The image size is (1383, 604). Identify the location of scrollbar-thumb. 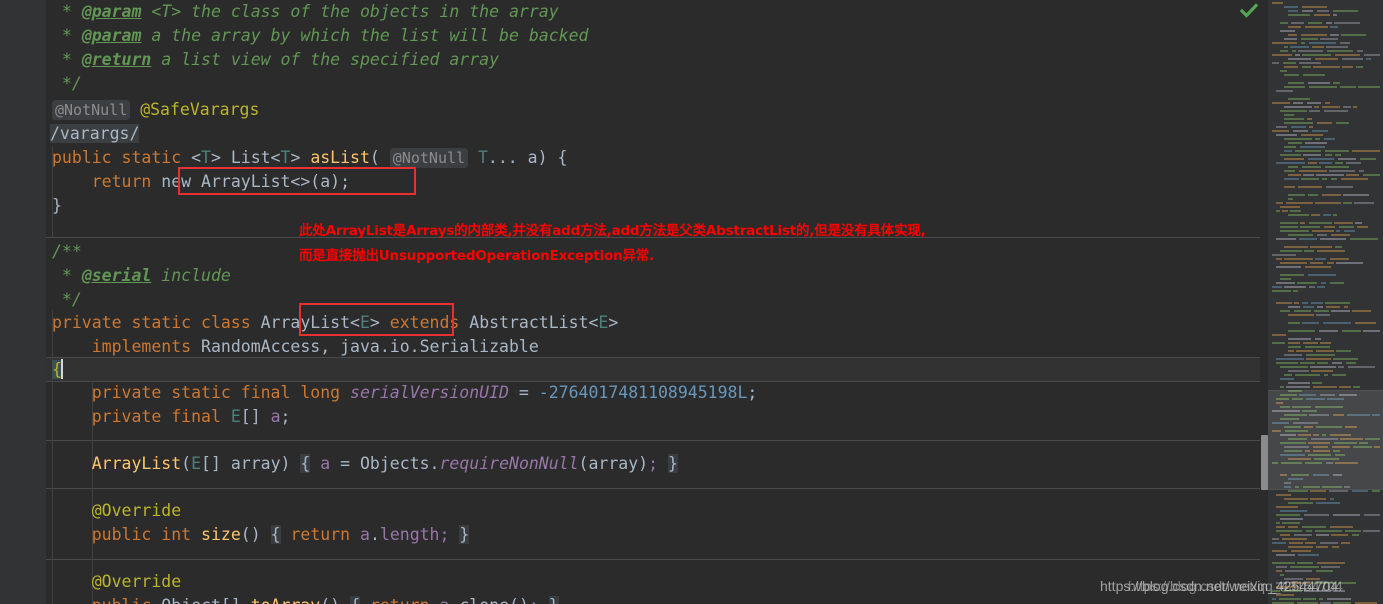
(1264, 462).